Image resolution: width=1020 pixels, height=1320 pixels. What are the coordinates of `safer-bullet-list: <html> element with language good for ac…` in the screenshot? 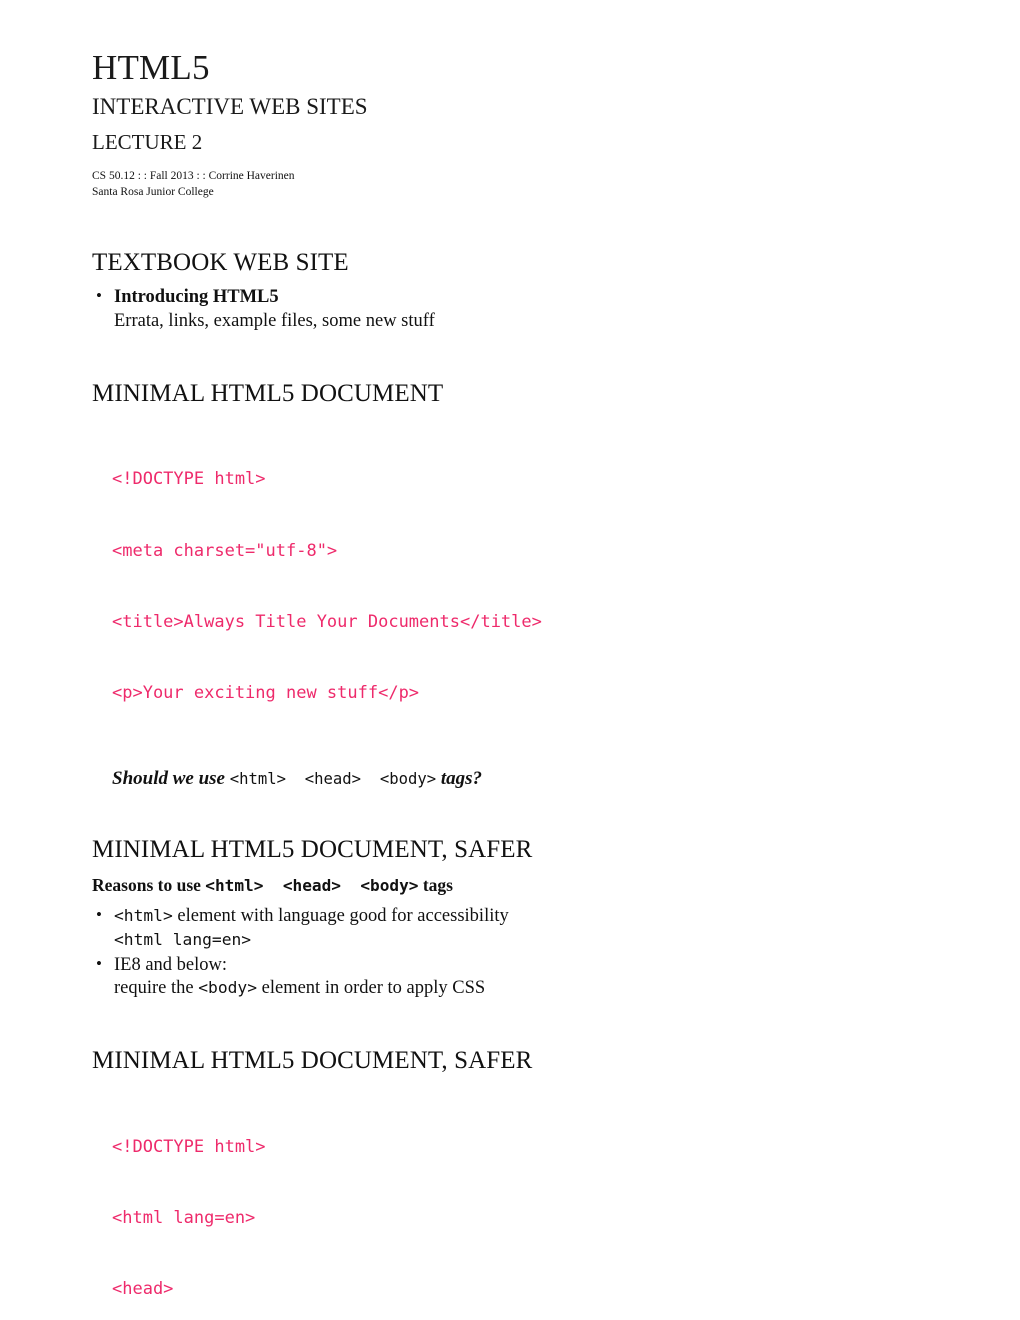 It's located at (442, 952).